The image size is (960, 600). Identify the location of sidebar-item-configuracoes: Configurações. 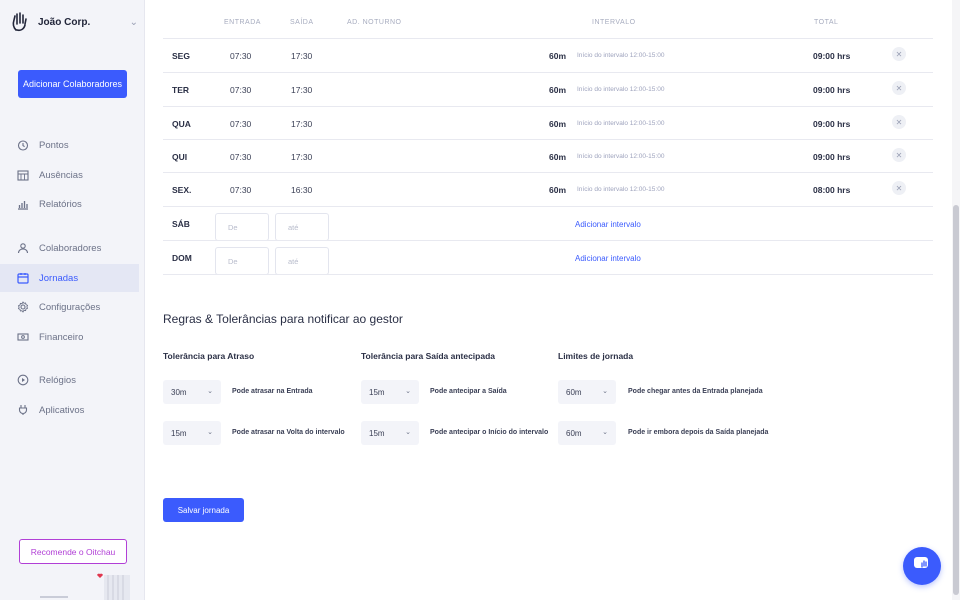
(69, 307).